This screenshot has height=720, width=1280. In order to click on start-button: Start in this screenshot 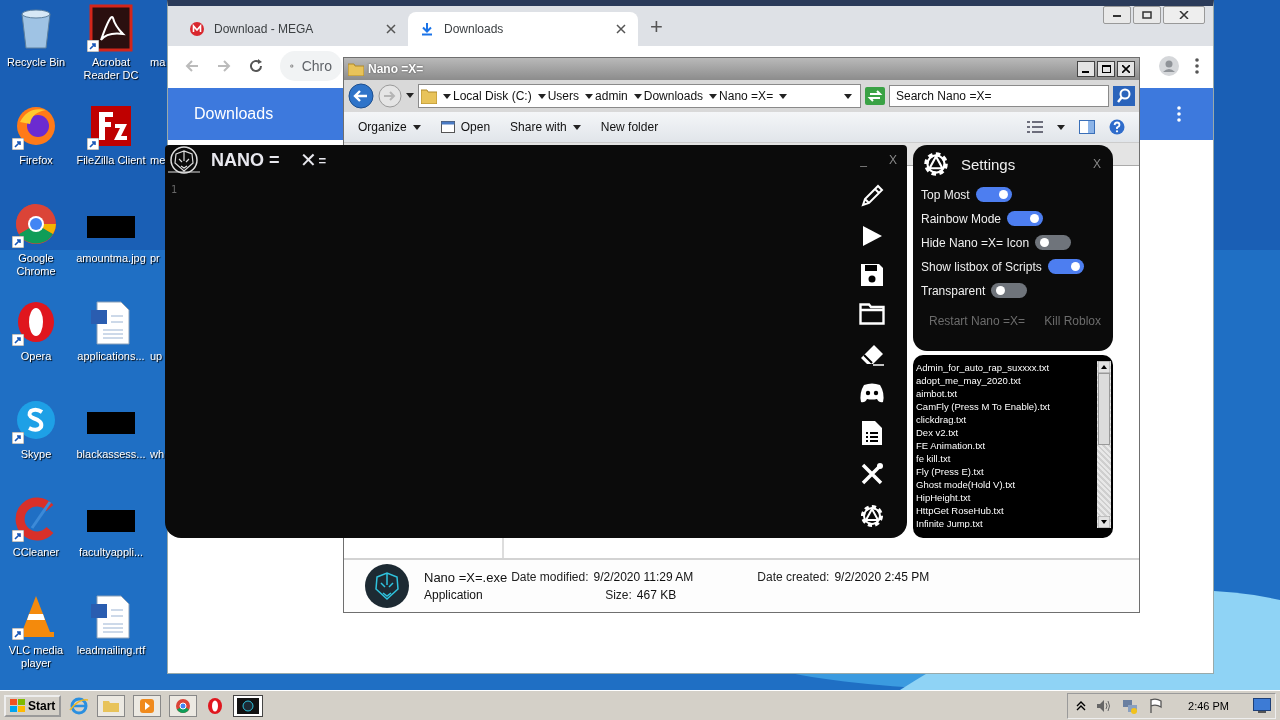, I will do `click(33, 705)`.